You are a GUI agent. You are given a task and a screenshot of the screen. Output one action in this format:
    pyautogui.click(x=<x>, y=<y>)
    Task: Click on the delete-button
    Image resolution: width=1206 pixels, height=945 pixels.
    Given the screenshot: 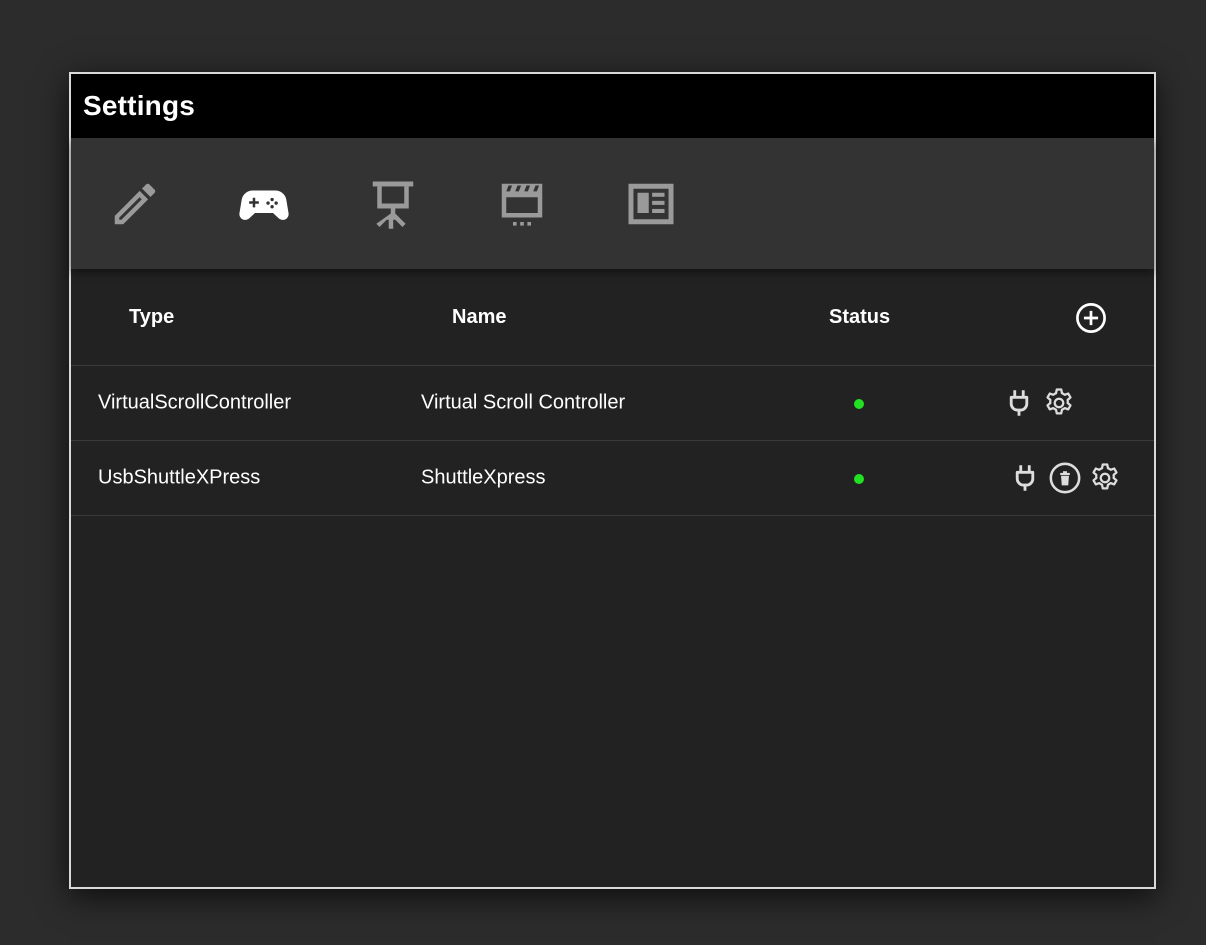 What is the action you would take?
    pyautogui.click(x=1065, y=478)
    